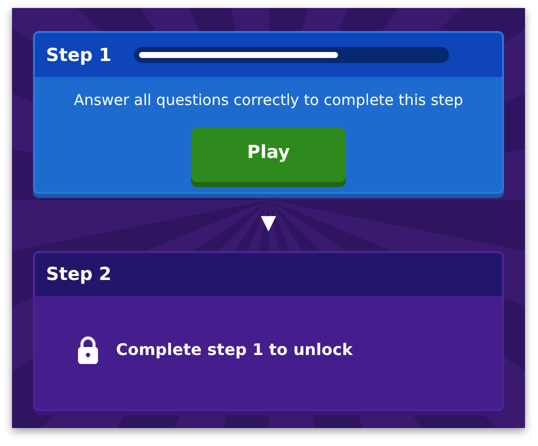 The image size is (538, 446). I want to click on down-arrow: ▼, so click(268, 222).